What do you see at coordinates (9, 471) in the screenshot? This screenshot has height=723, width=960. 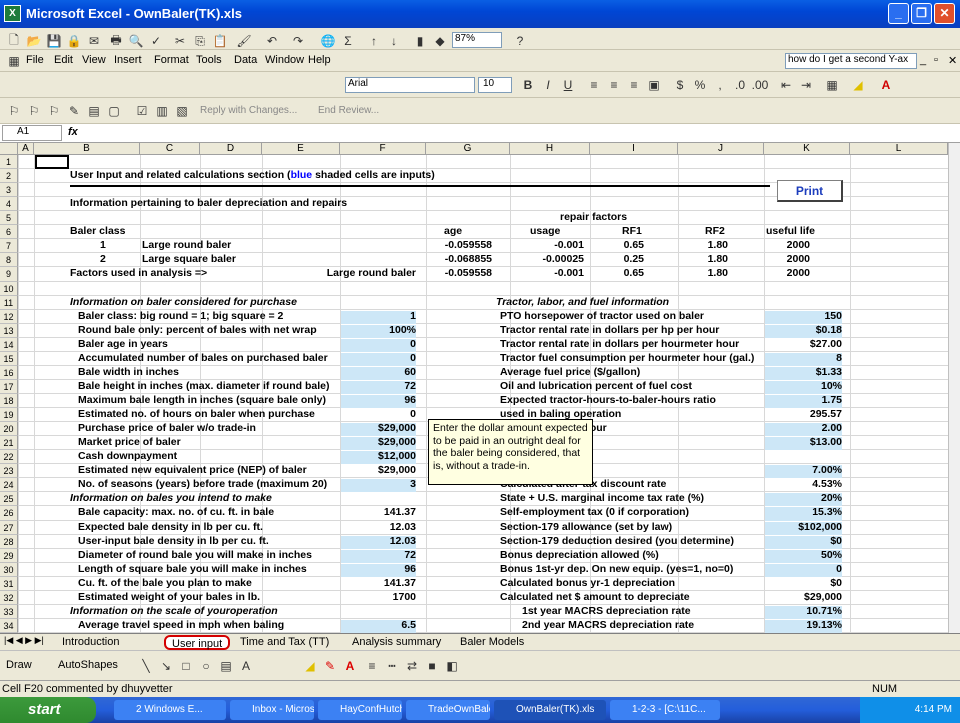 I see `row-header: 23` at bounding box center [9, 471].